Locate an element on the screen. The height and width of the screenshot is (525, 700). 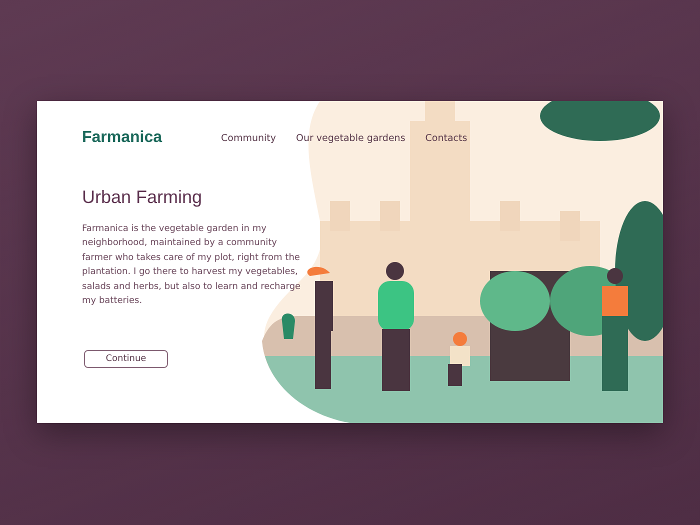
continue-button: Continue is located at coordinates (126, 359).